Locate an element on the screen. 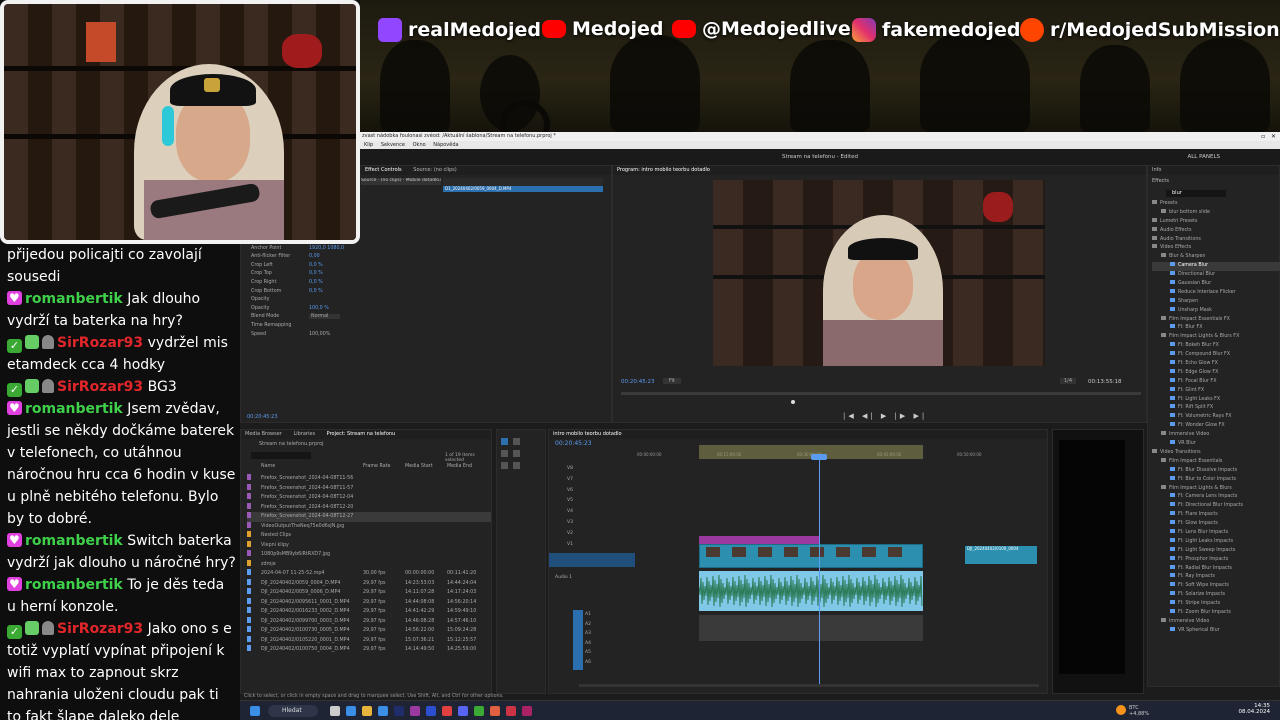  timeline-timecode: 00:20:45:23 is located at coordinates (573, 443).